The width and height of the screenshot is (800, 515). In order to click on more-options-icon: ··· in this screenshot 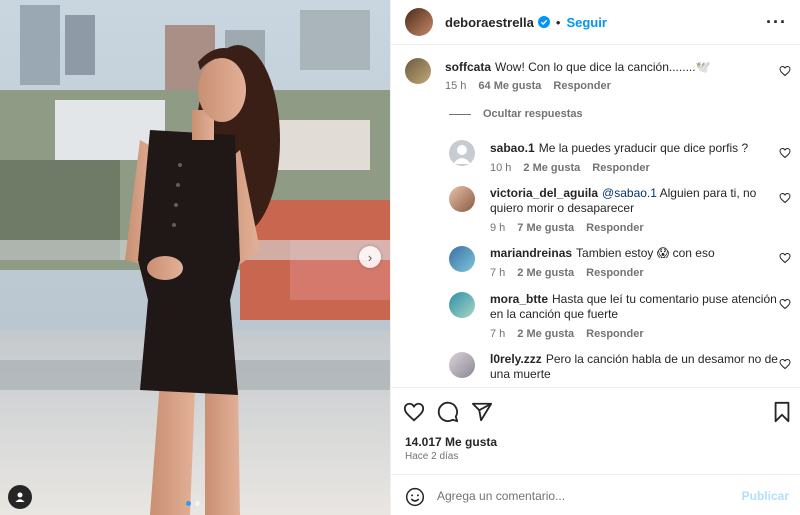, I will do `click(776, 22)`.